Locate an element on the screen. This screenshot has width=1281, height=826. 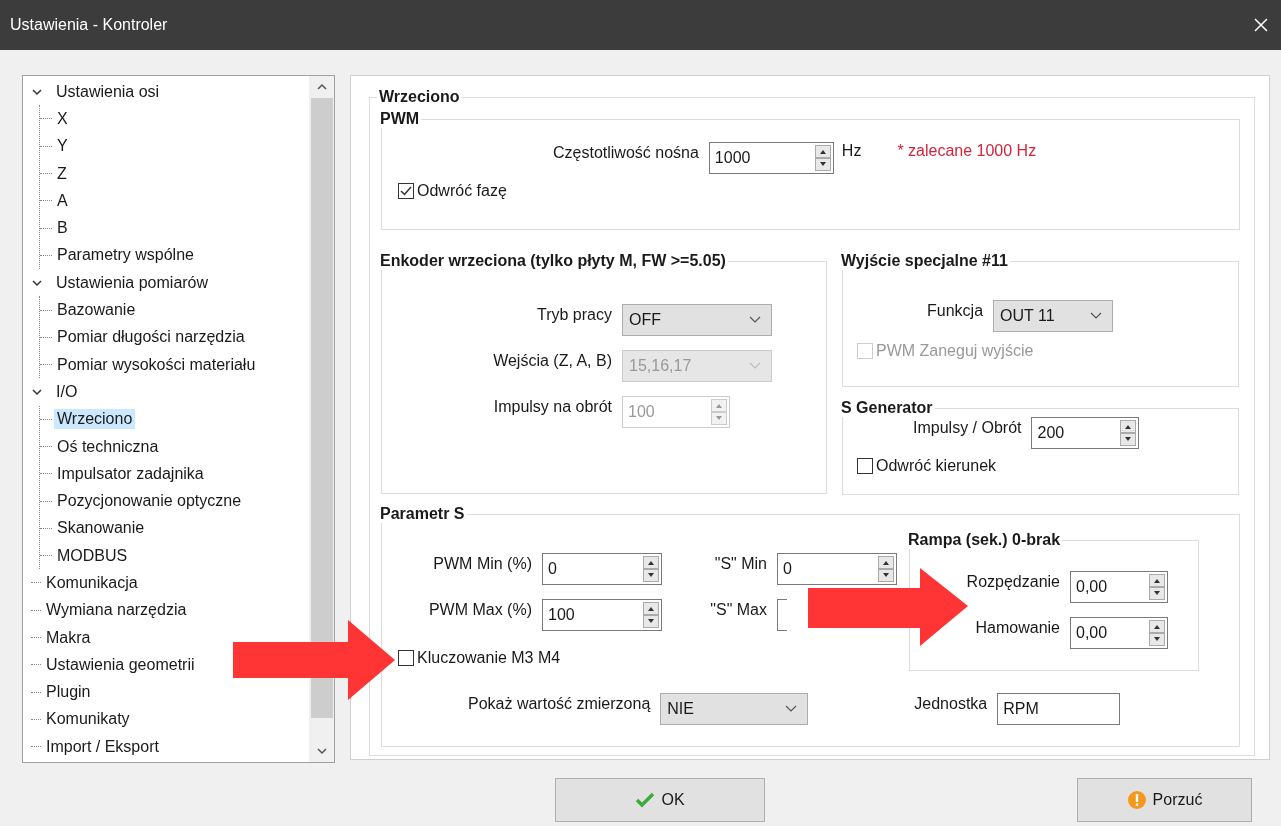
tree-item: MODBUS is located at coordinates (92, 555).